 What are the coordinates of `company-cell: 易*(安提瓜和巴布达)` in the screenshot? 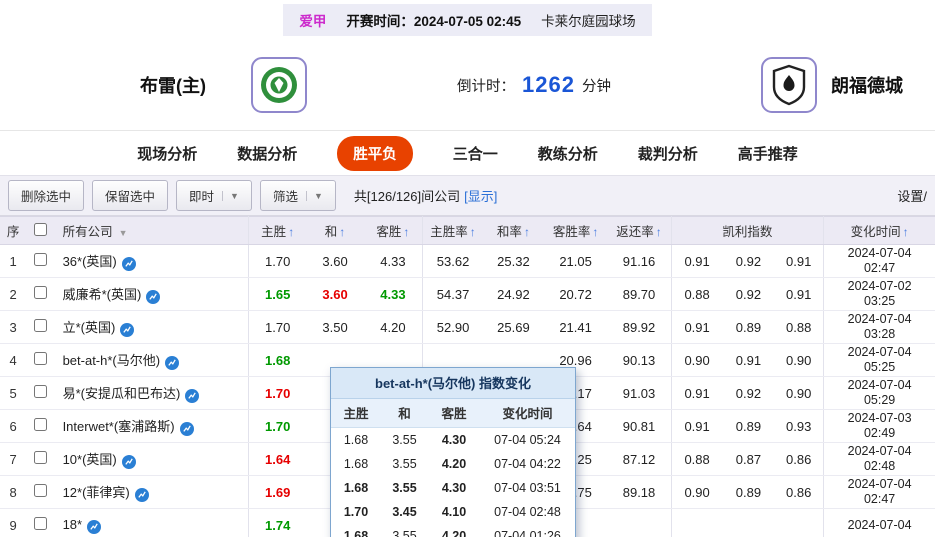 It's located at (152, 393).